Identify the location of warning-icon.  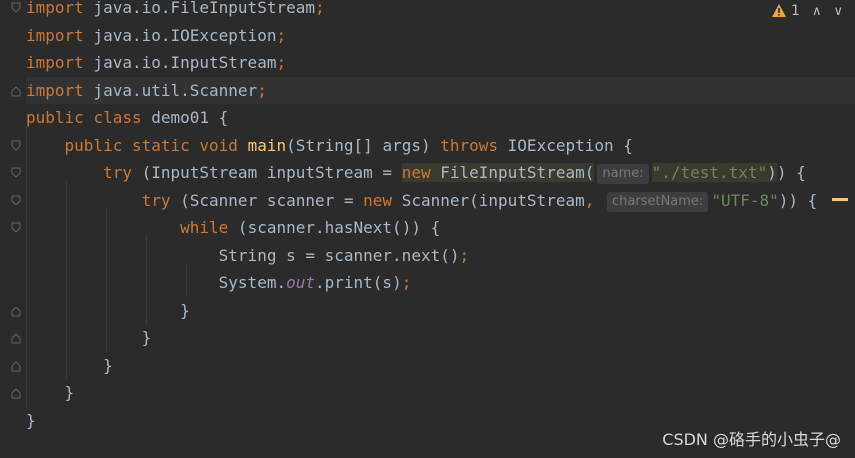
(779, 11).